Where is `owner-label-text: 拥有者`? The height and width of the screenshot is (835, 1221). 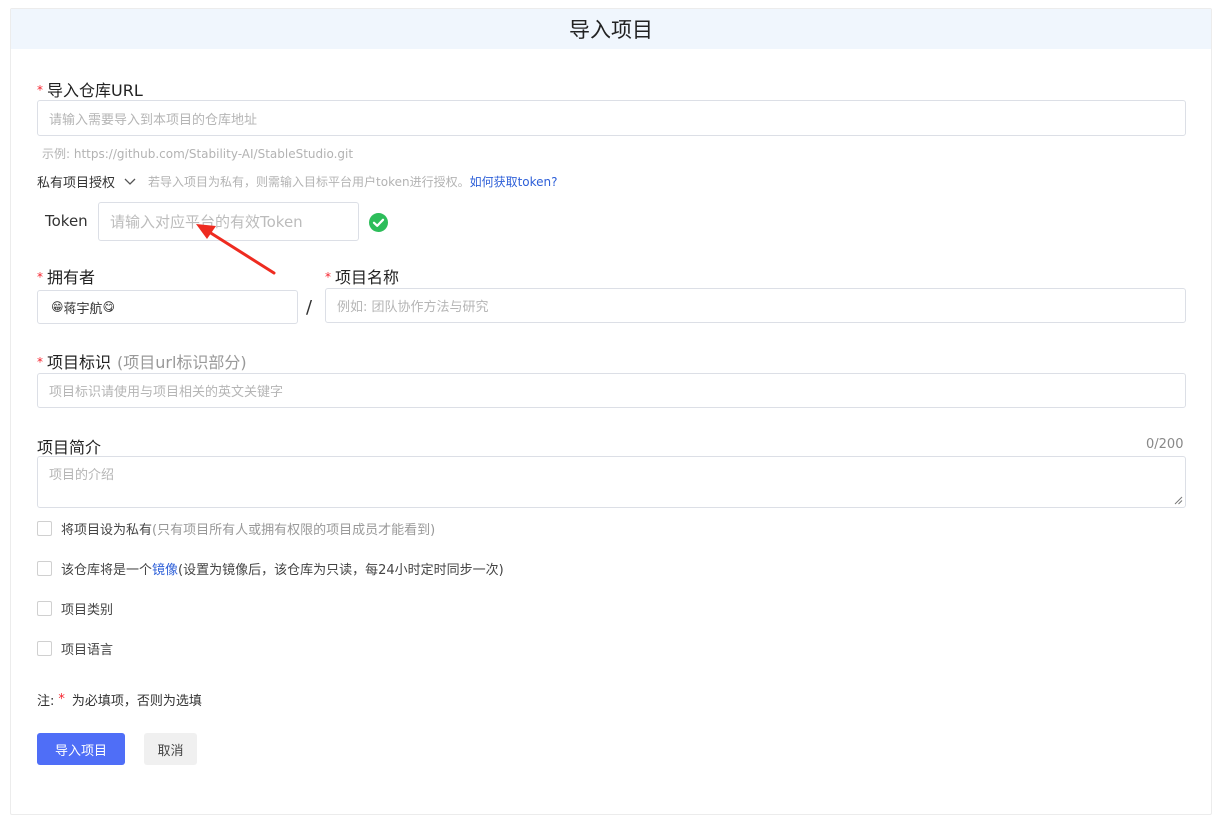
owner-label-text: 拥有者 is located at coordinates (71, 277).